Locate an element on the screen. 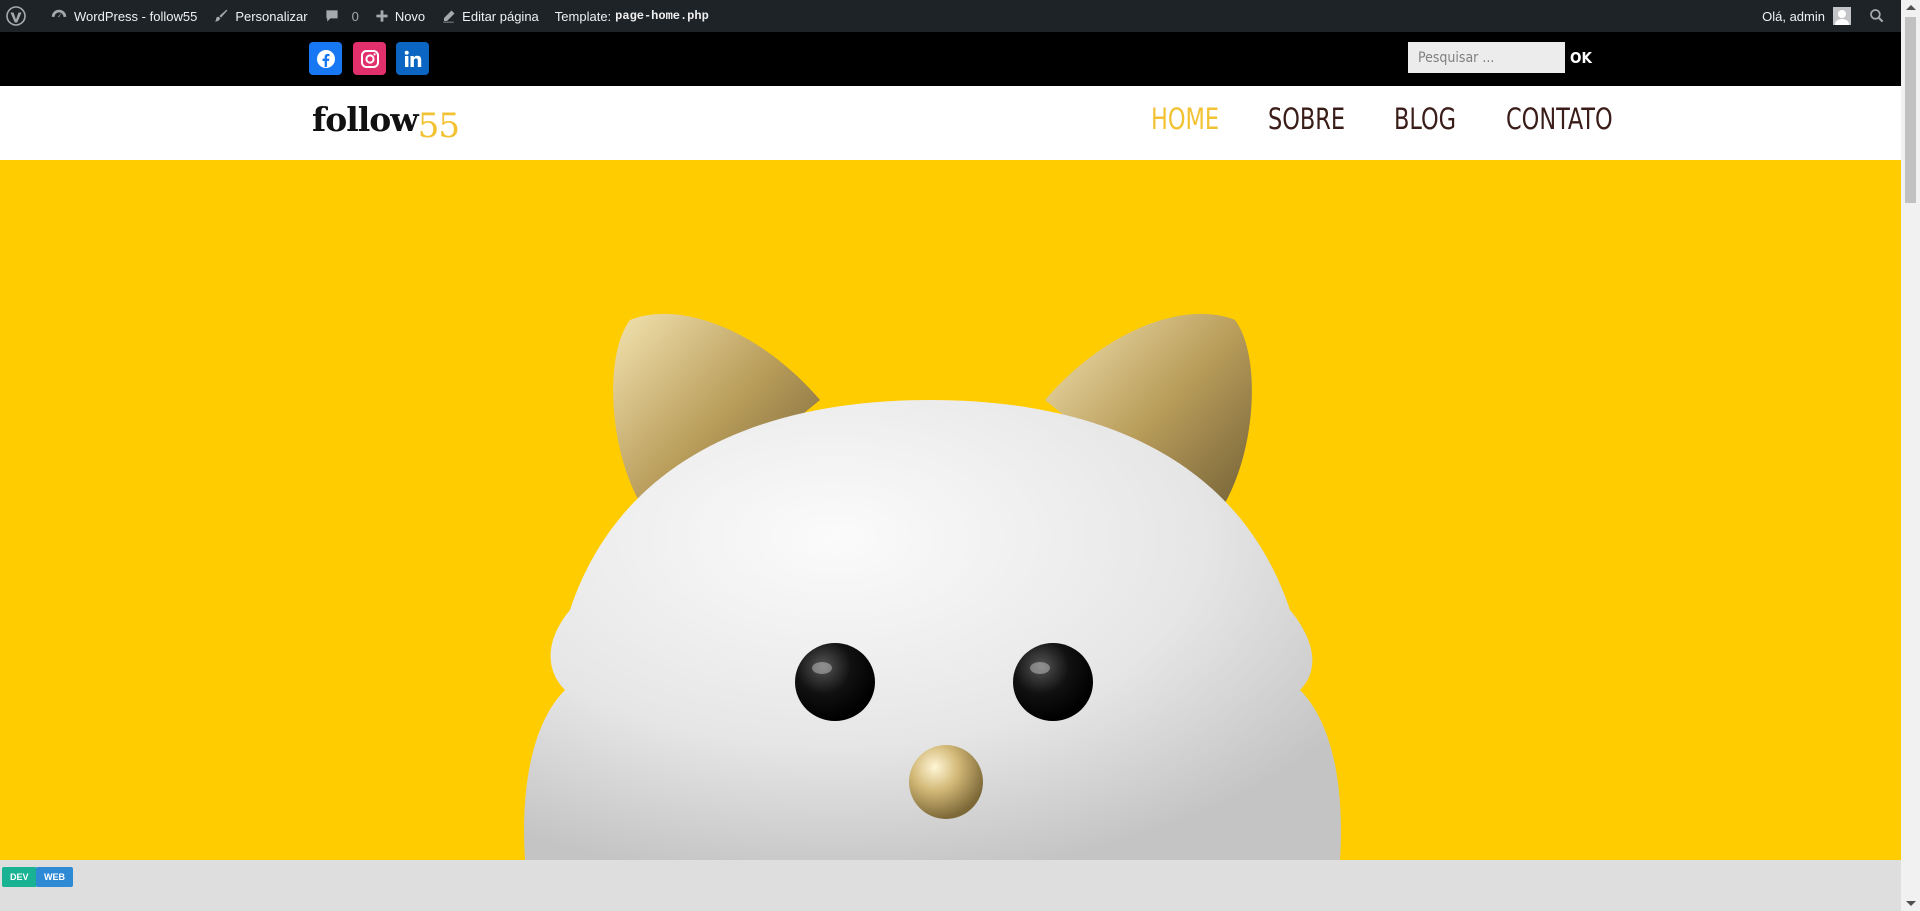 The height and width of the screenshot is (911, 1920). site-logo: follow55 is located at coordinates (386, 123).